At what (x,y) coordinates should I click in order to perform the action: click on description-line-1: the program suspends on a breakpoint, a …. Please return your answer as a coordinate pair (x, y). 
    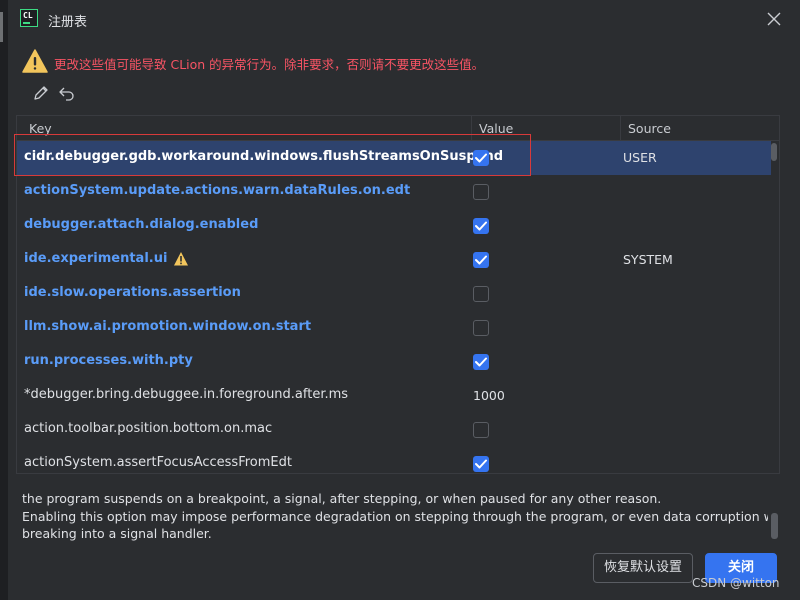
    Looking at the image, I should click on (342, 498).